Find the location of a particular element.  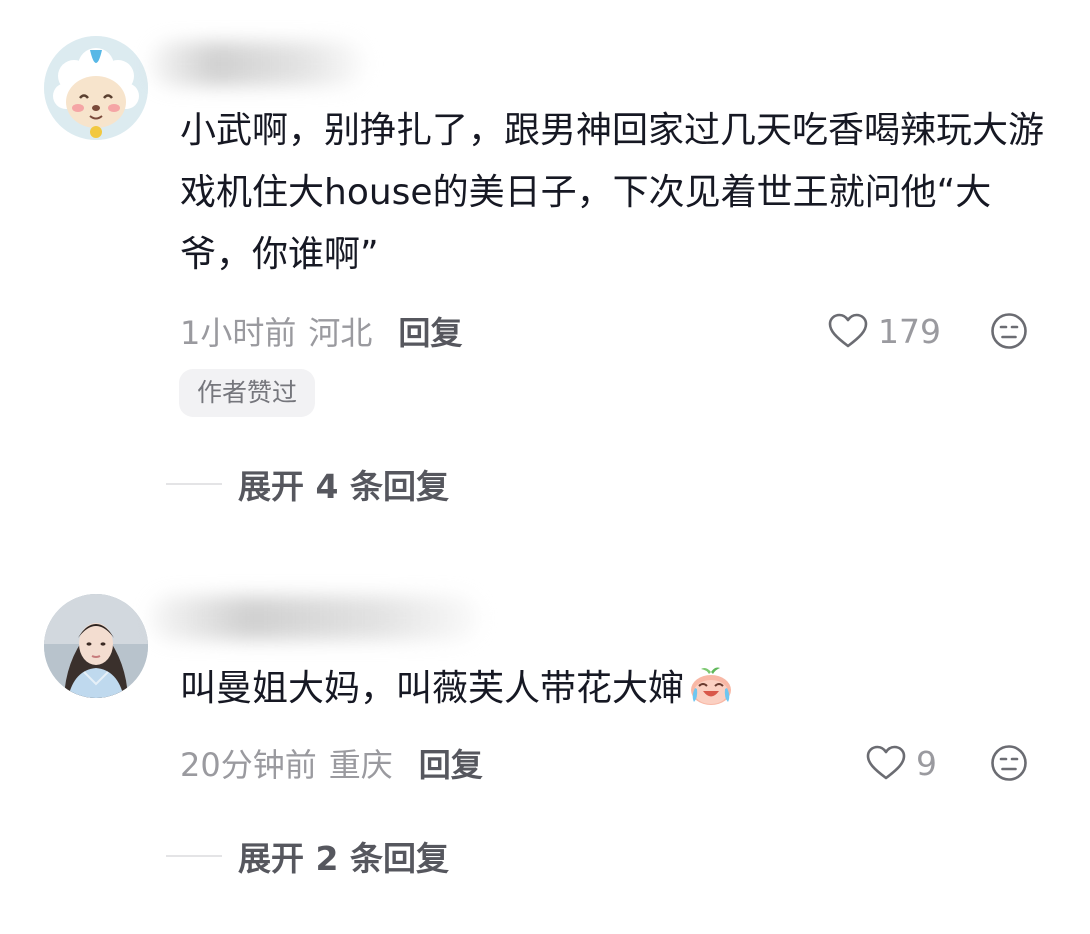

comment-meta: 1小时前 河北 回复 is located at coordinates (321, 331).